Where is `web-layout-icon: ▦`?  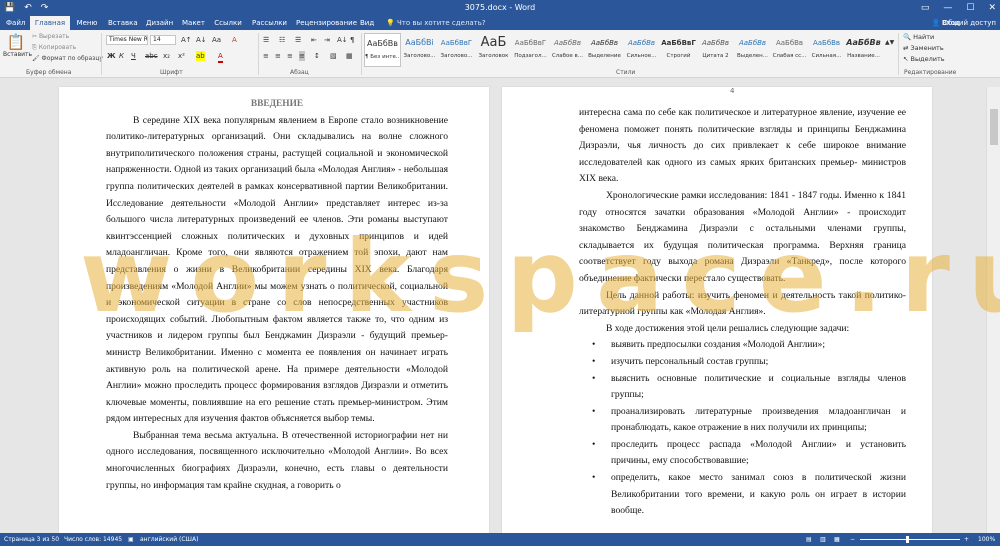
web-layout-icon: ▦ is located at coordinates (837, 539).